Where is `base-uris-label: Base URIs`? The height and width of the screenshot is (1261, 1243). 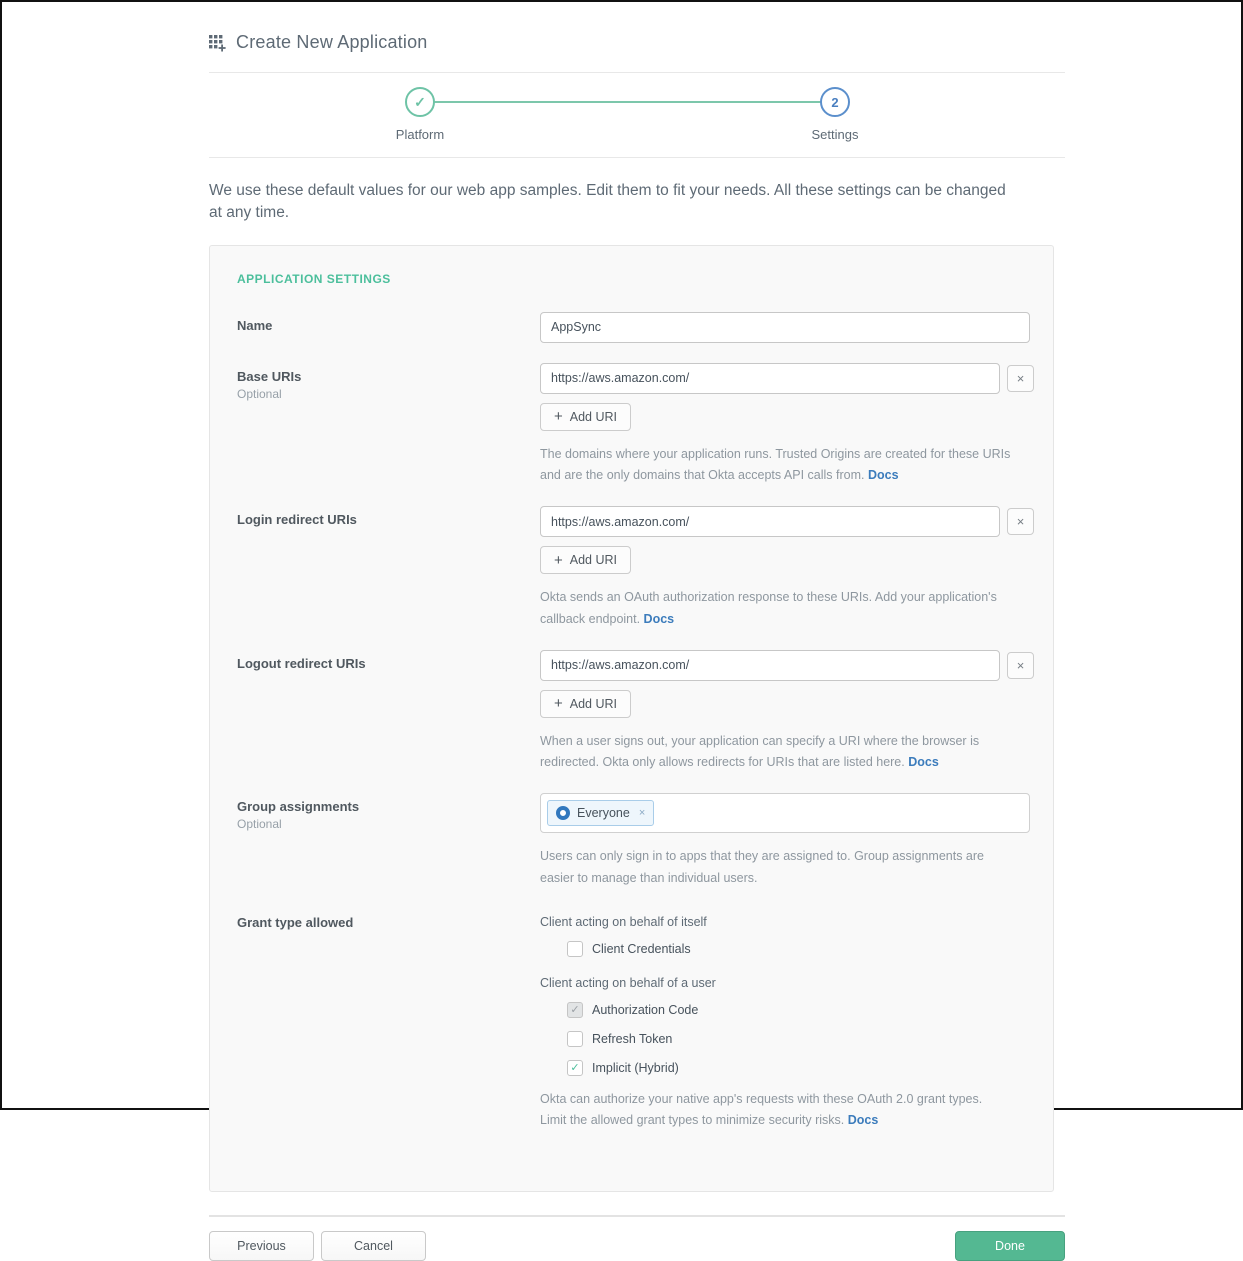
base-uris-label: Base URIs is located at coordinates (269, 376).